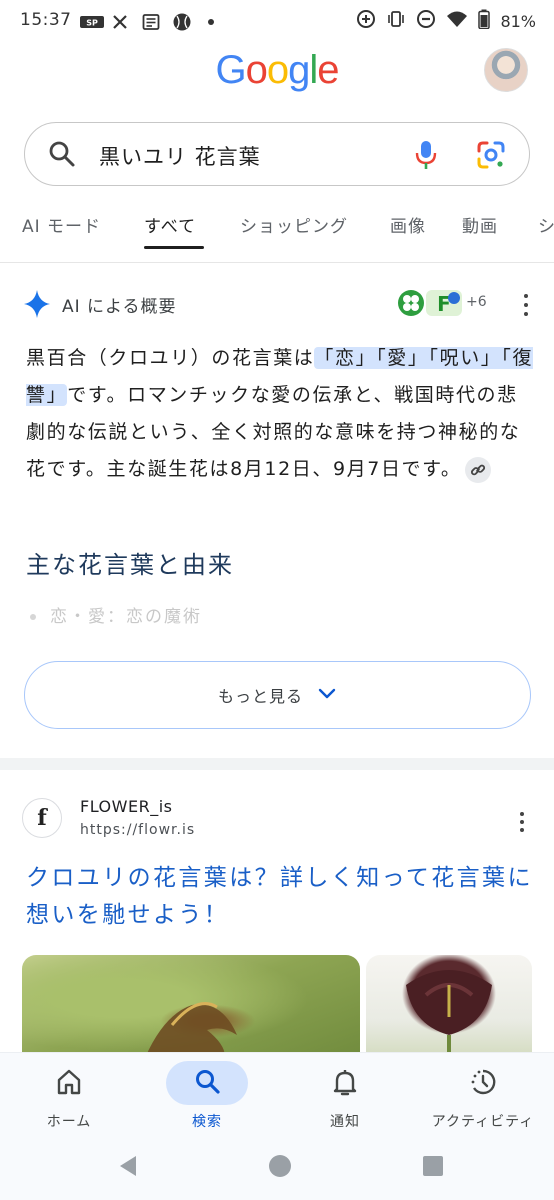  I want to click on ai-overview-header: AI による概要 F +6, so click(277, 305).